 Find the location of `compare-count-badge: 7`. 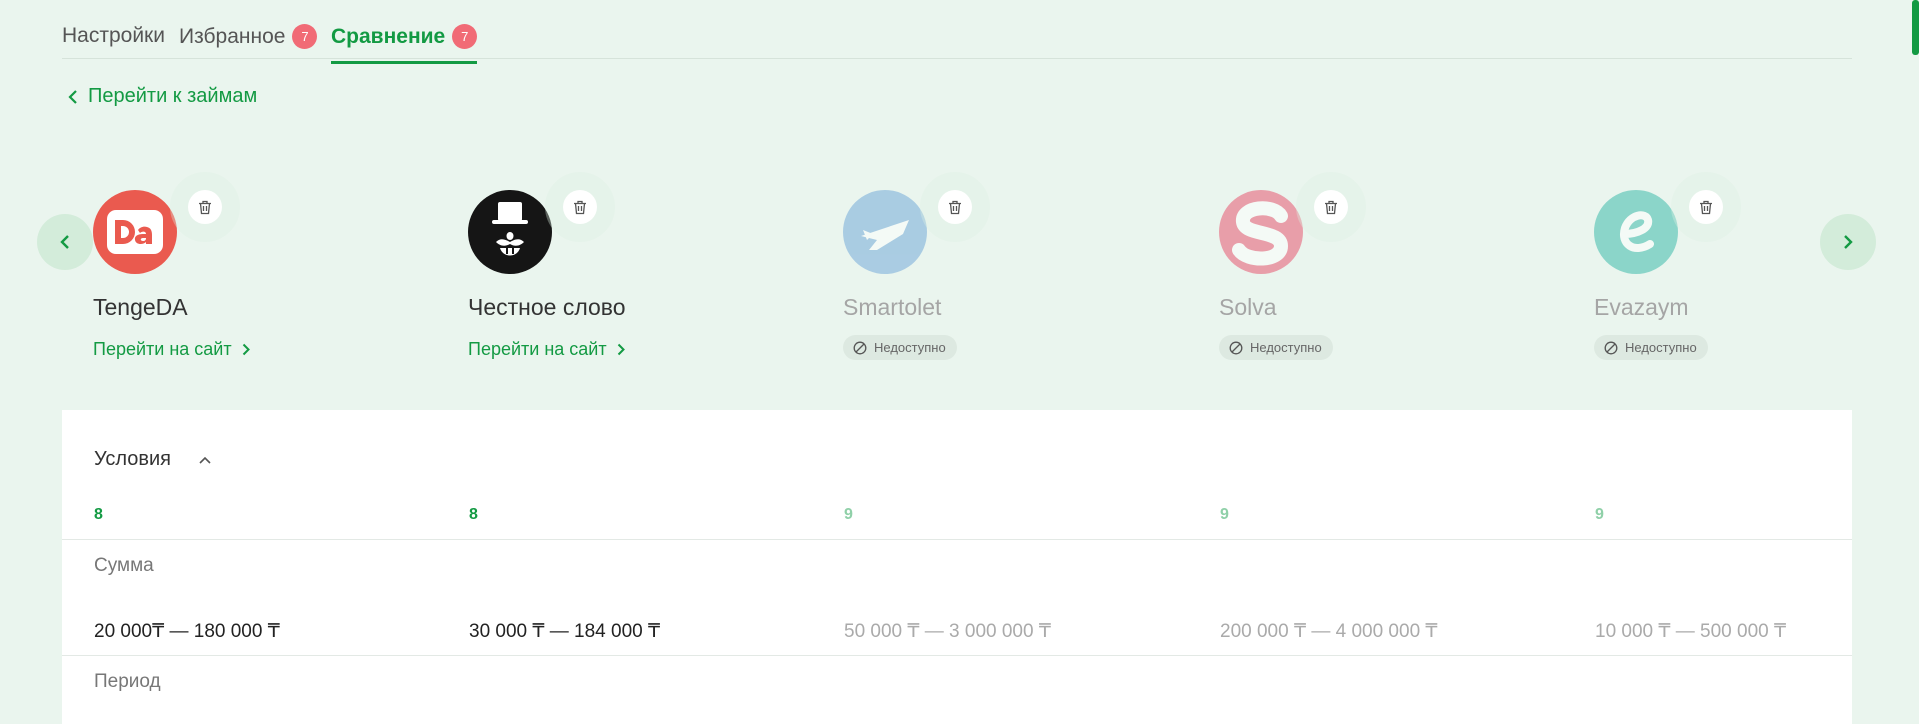

compare-count-badge: 7 is located at coordinates (465, 36).